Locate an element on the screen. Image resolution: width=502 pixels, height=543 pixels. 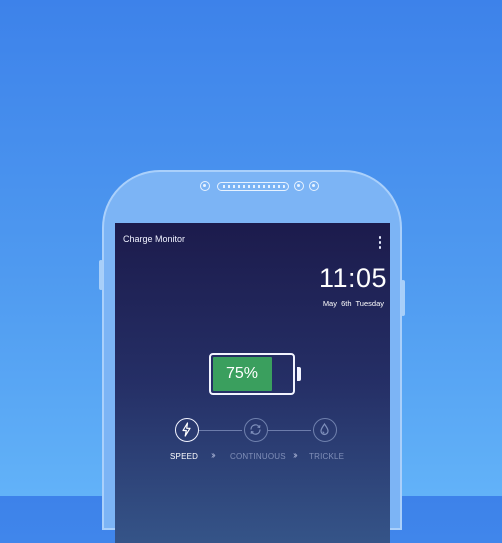
trickle-stage-button is located at coordinates (325, 430).